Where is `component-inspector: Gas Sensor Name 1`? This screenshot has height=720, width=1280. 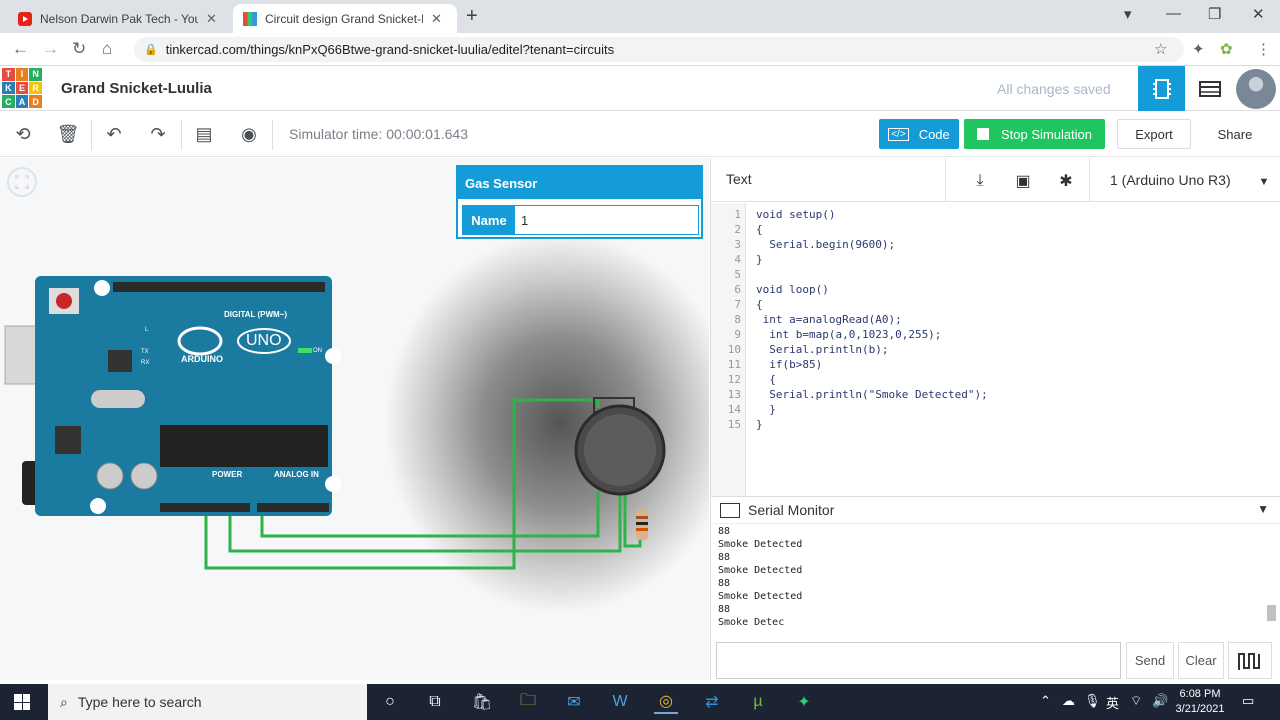
component-inspector: Gas Sensor Name 1 is located at coordinates (579, 202).